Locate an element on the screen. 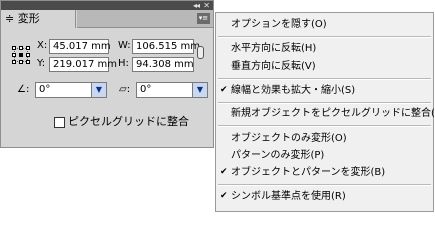 This screenshot has width=435, height=240. menu-item-hide-options: オプションを隠す(O) is located at coordinates (324, 24).